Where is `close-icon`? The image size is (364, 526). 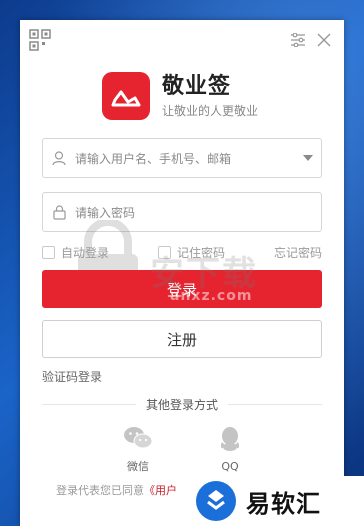 close-icon is located at coordinates (324, 40).